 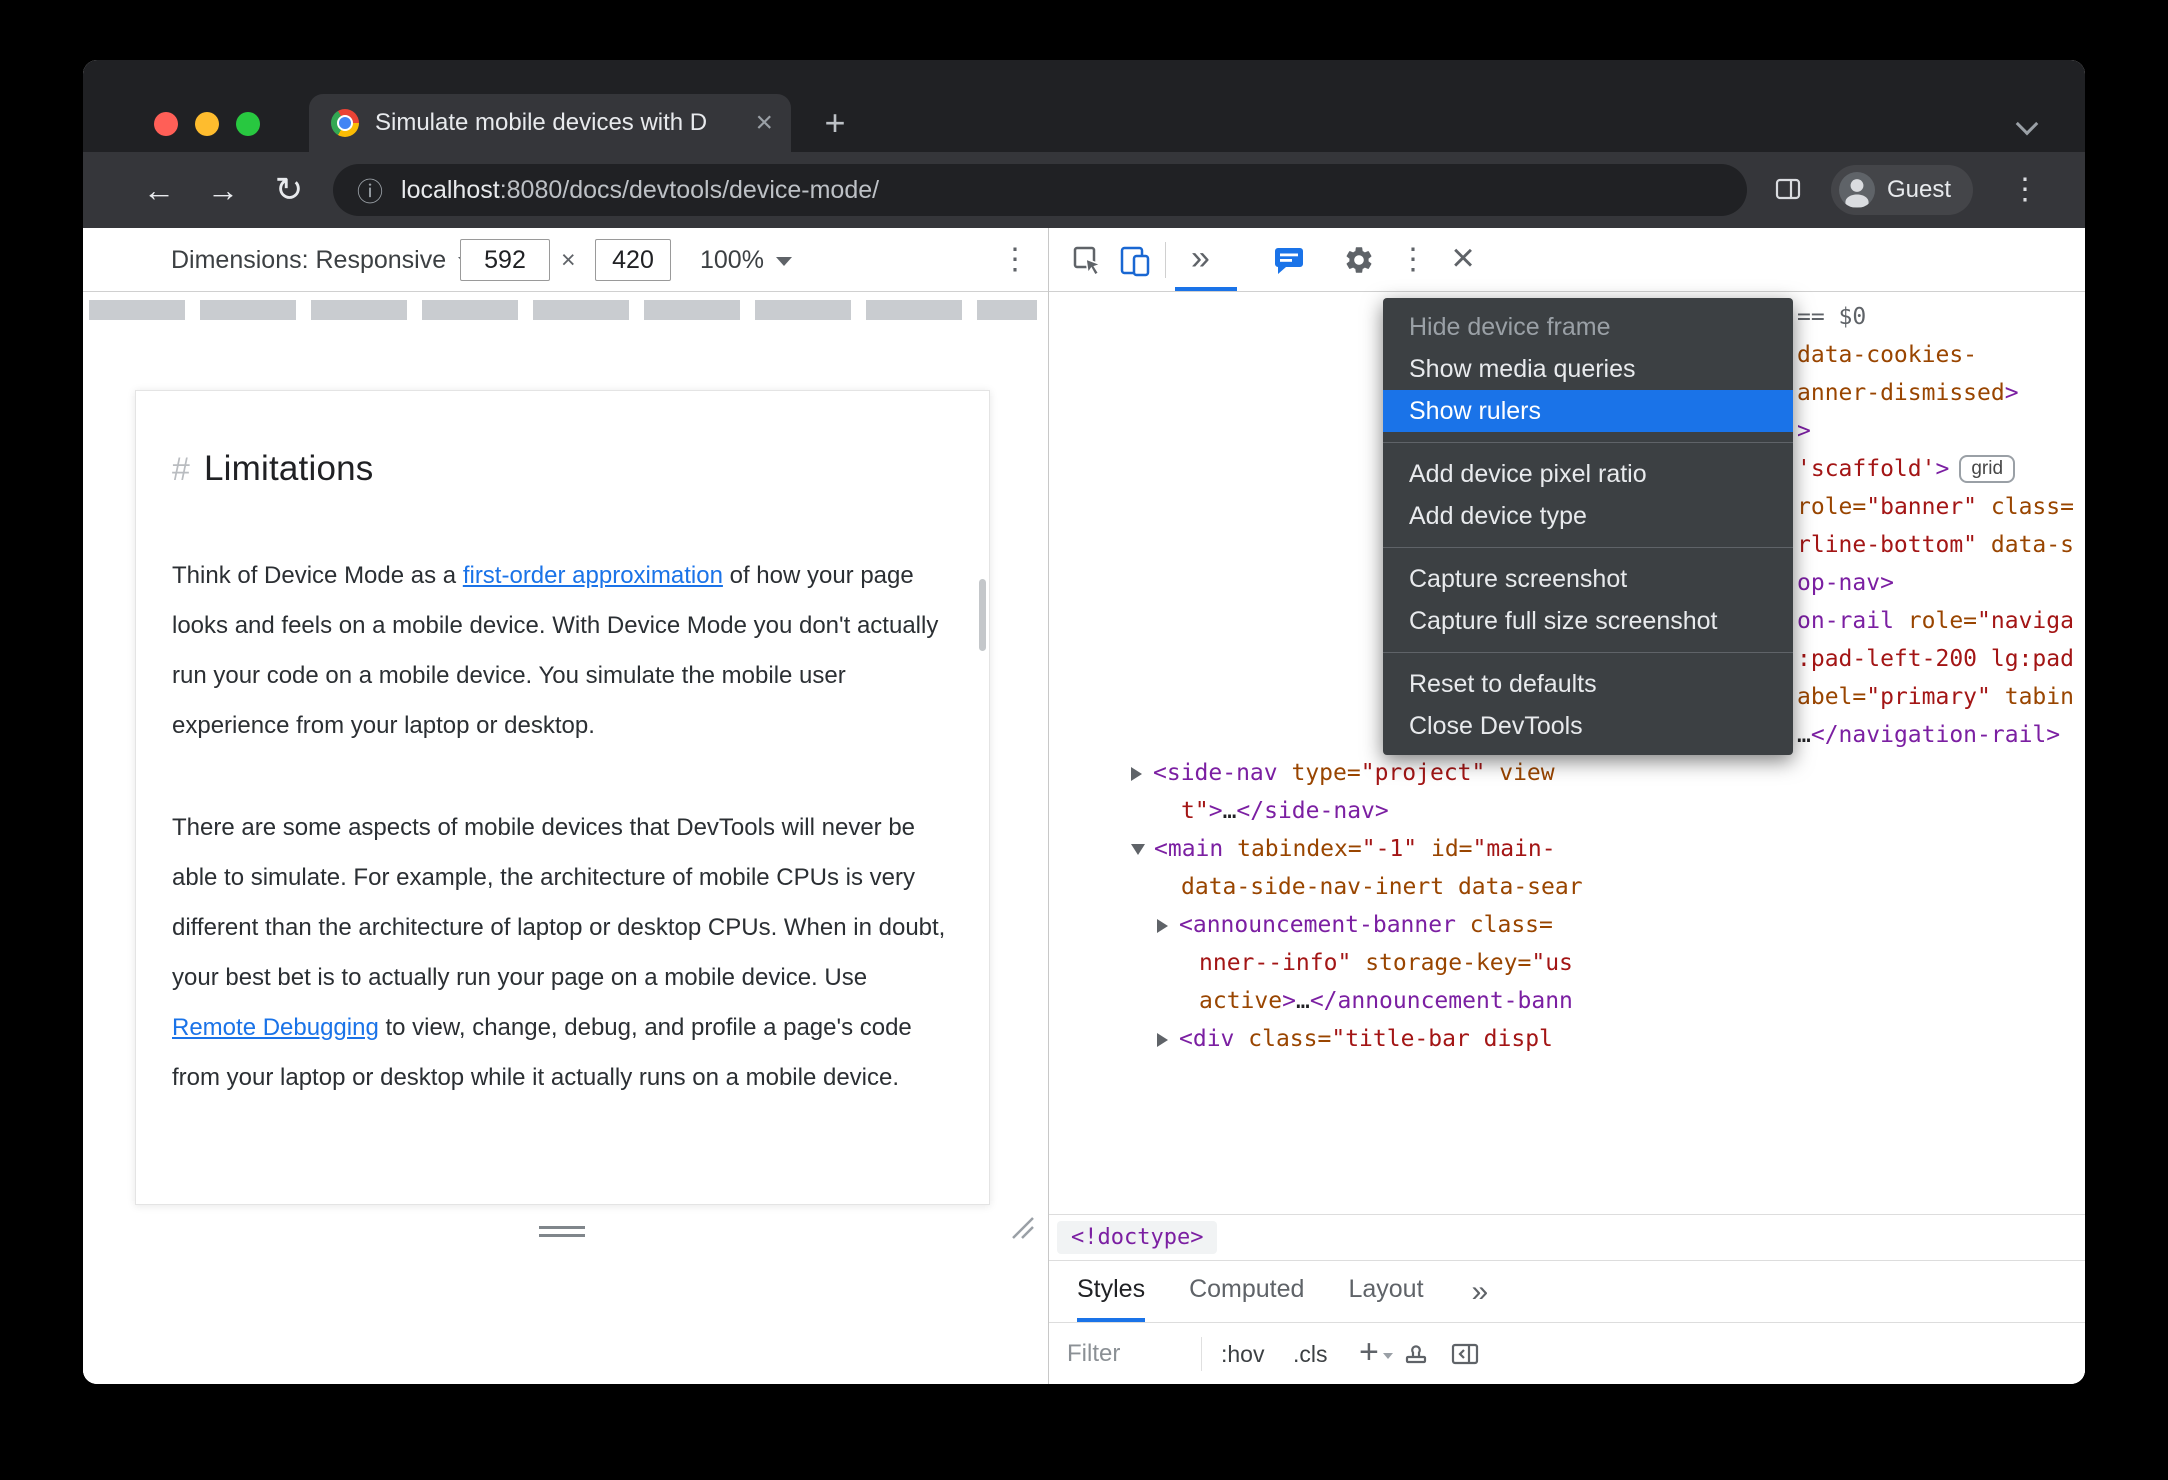 I want to click on minimize-window-button, so click(x=207, y=124).